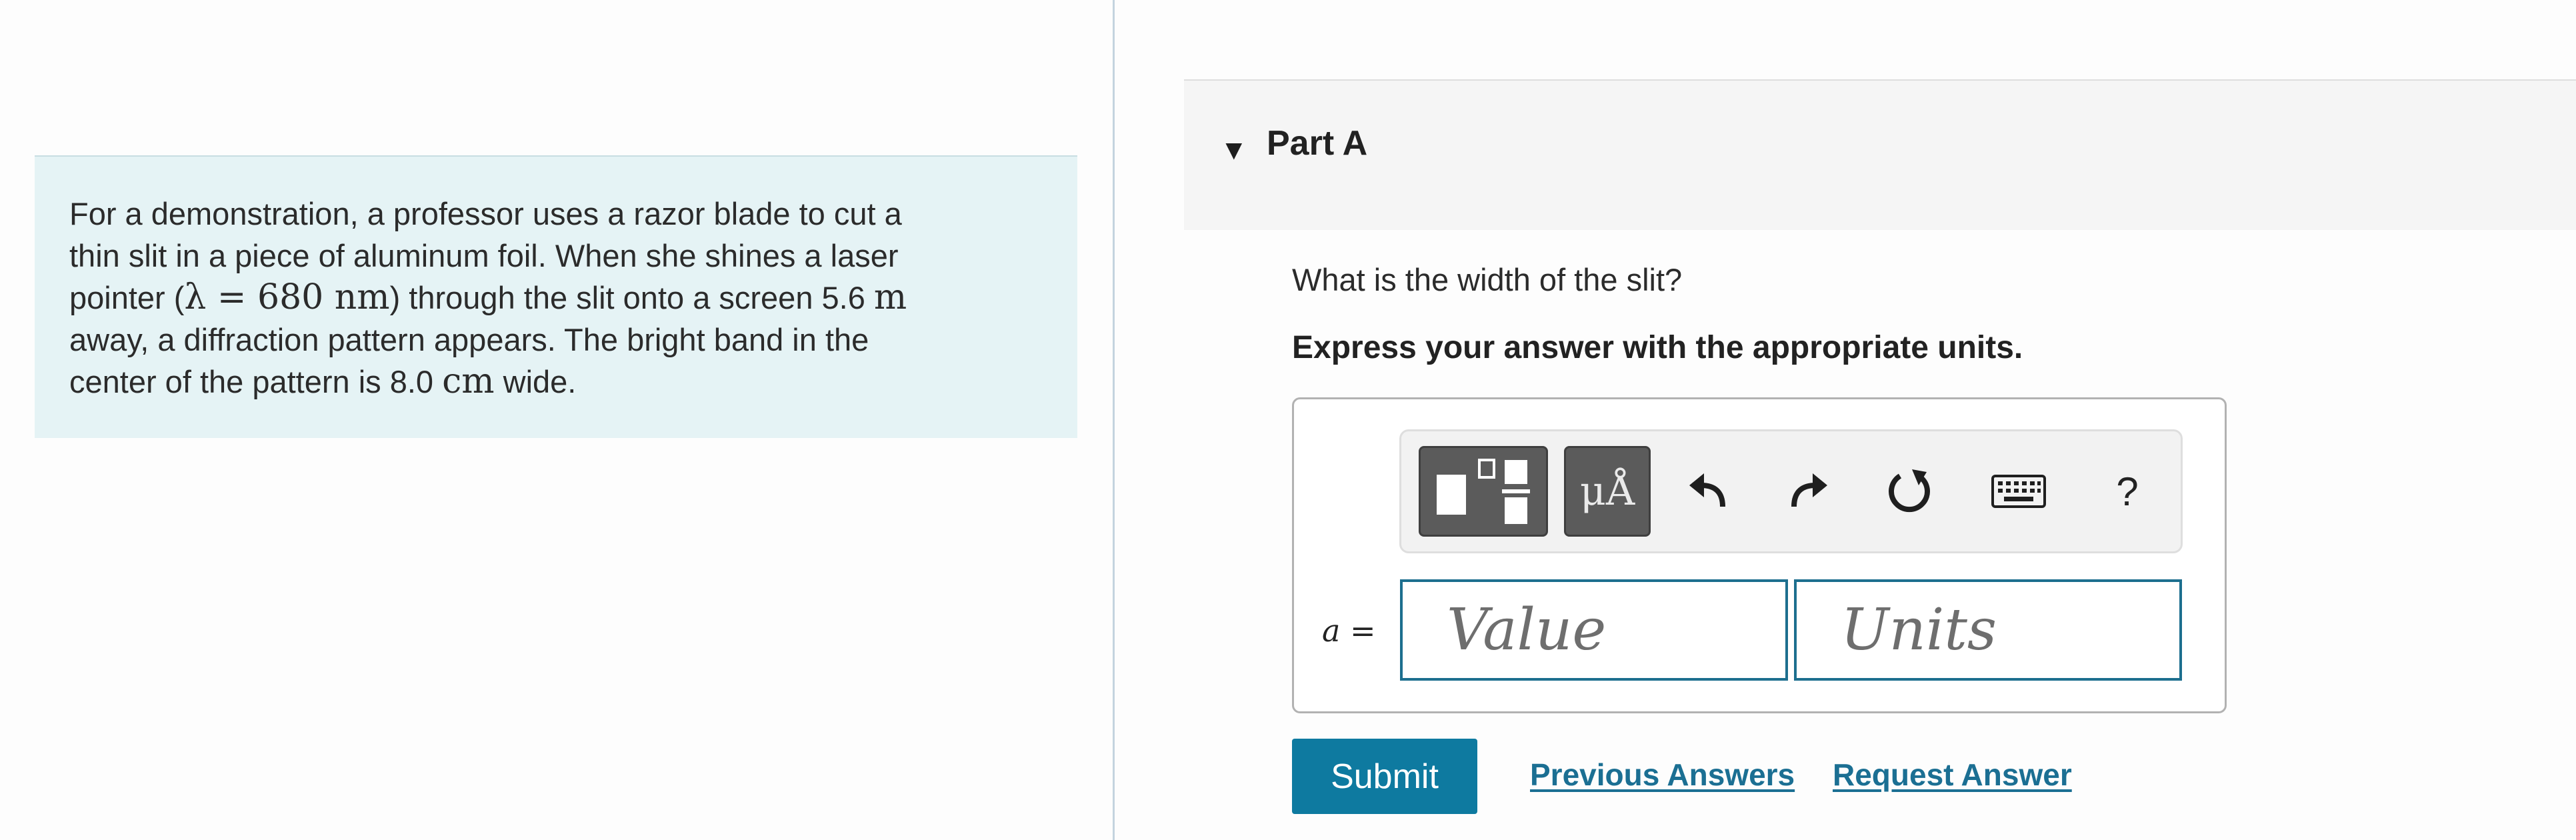 This screenshot has width=2576, height=840. What do you see at coordinates (1709, 491) in the screenshot?
I see `undo-icon` at bounding box center [1709, 491].